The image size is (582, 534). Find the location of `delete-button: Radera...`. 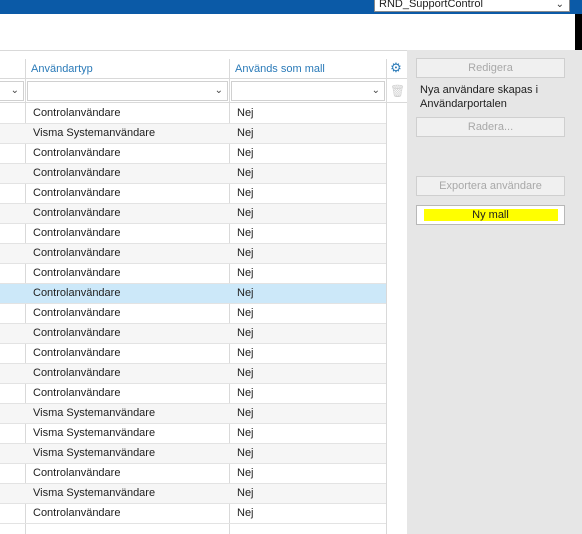

delete-button: Radera... is located at coordinates (490, 127).